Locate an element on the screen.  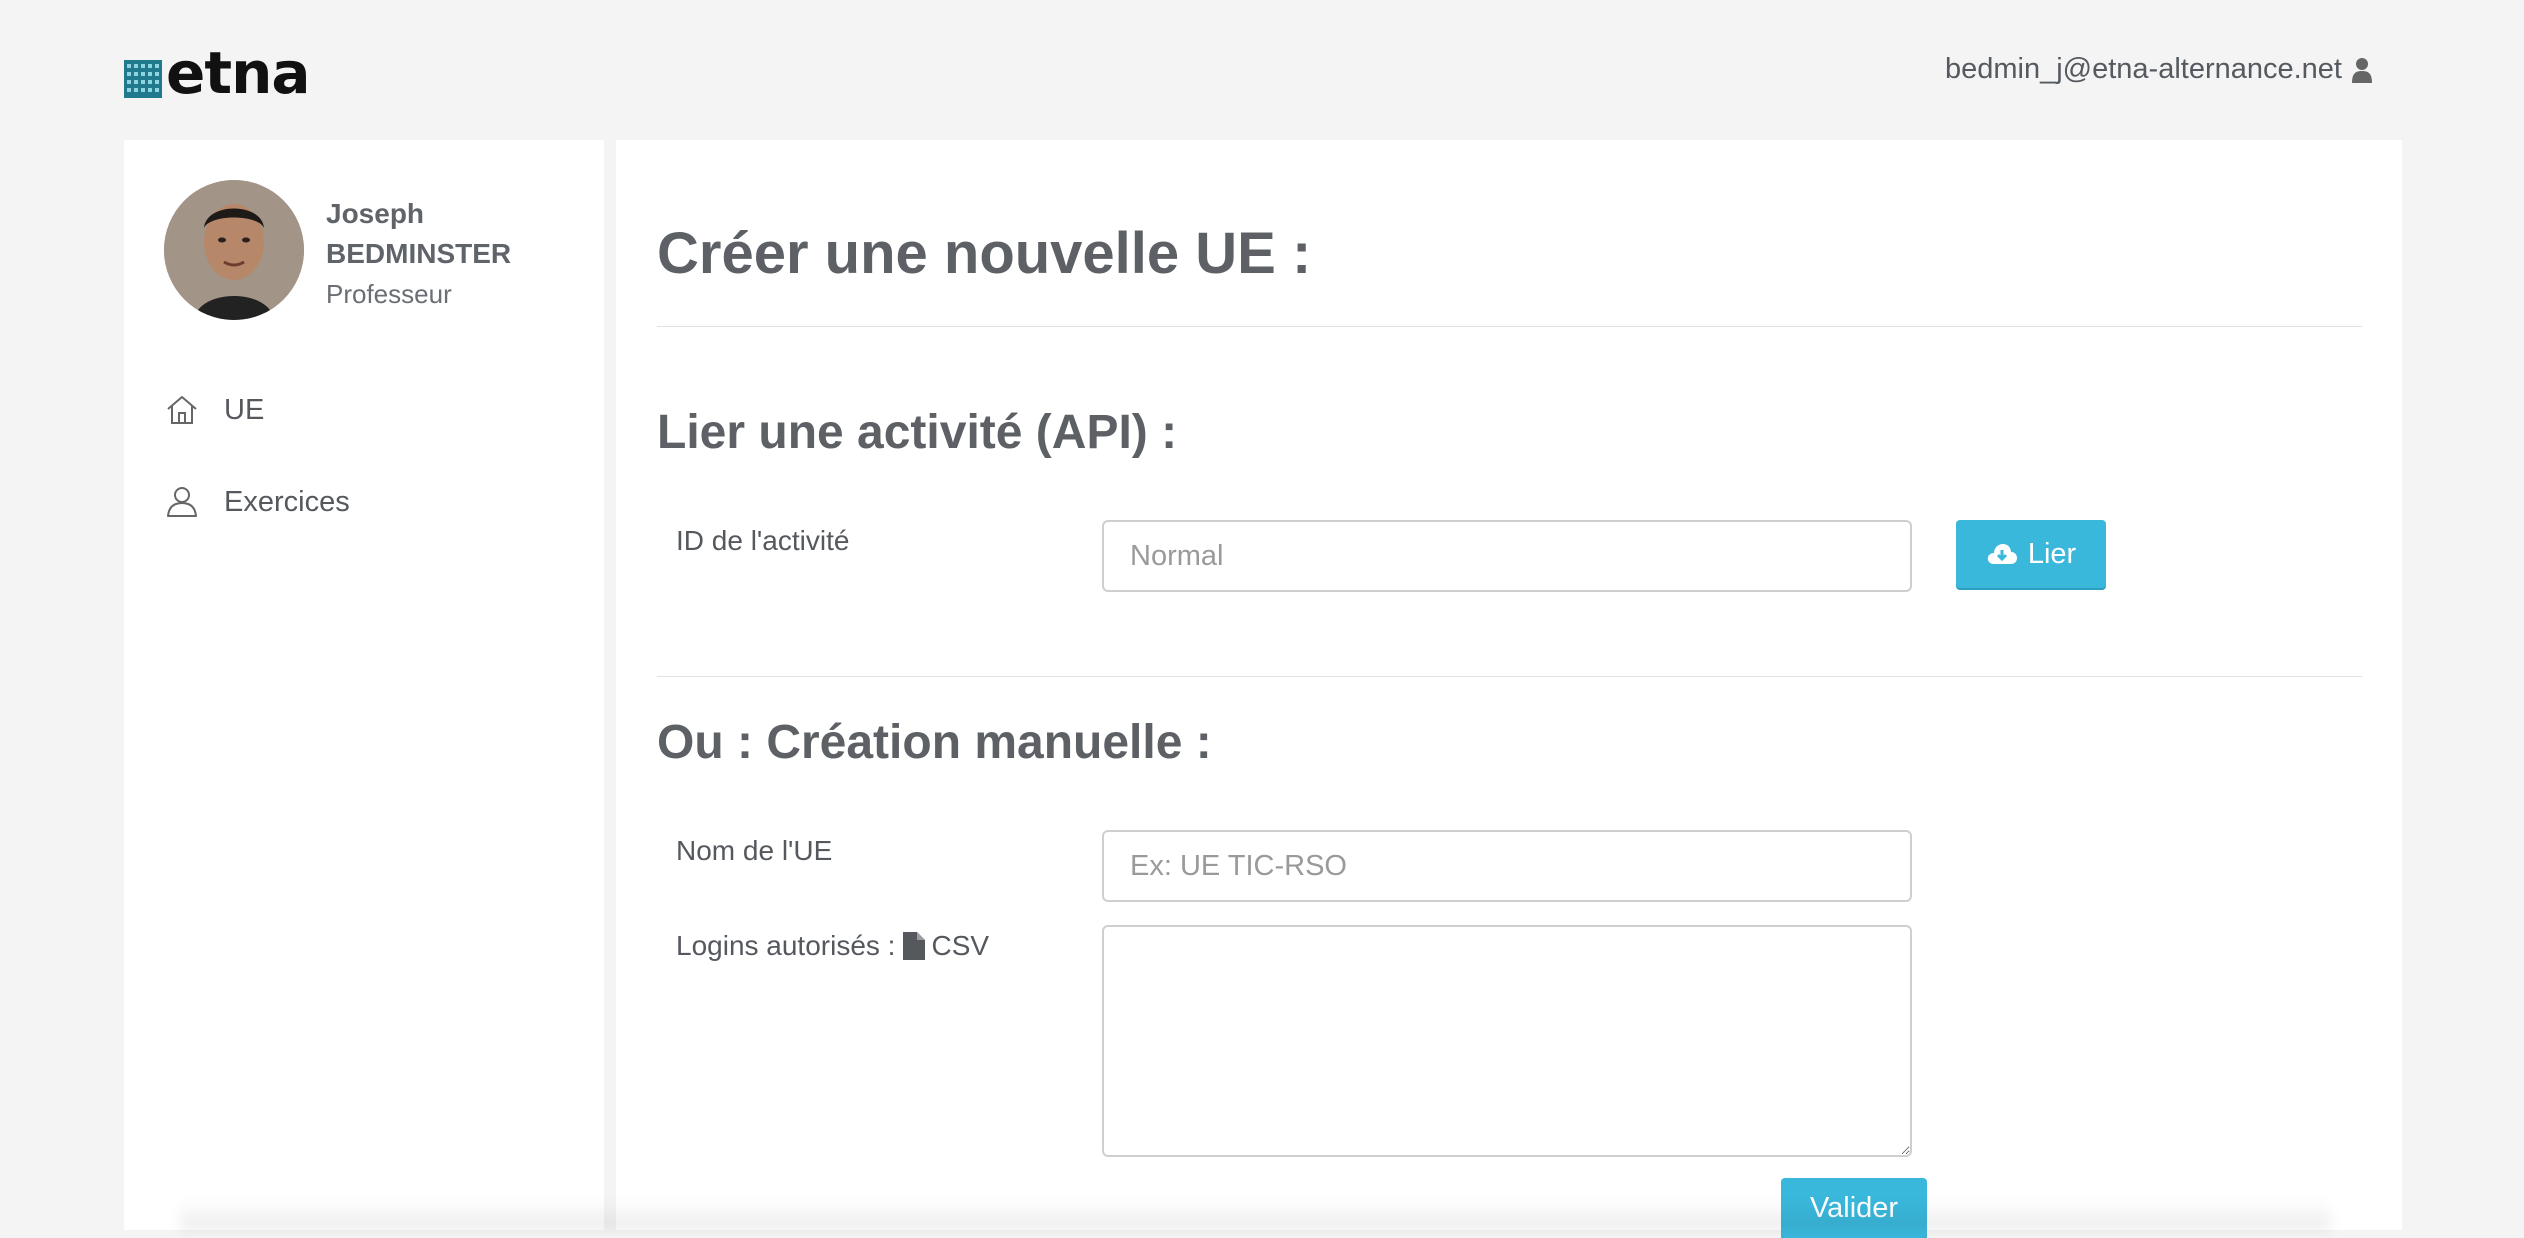
avatar-photo-icon is located at coordinates (234, 250).